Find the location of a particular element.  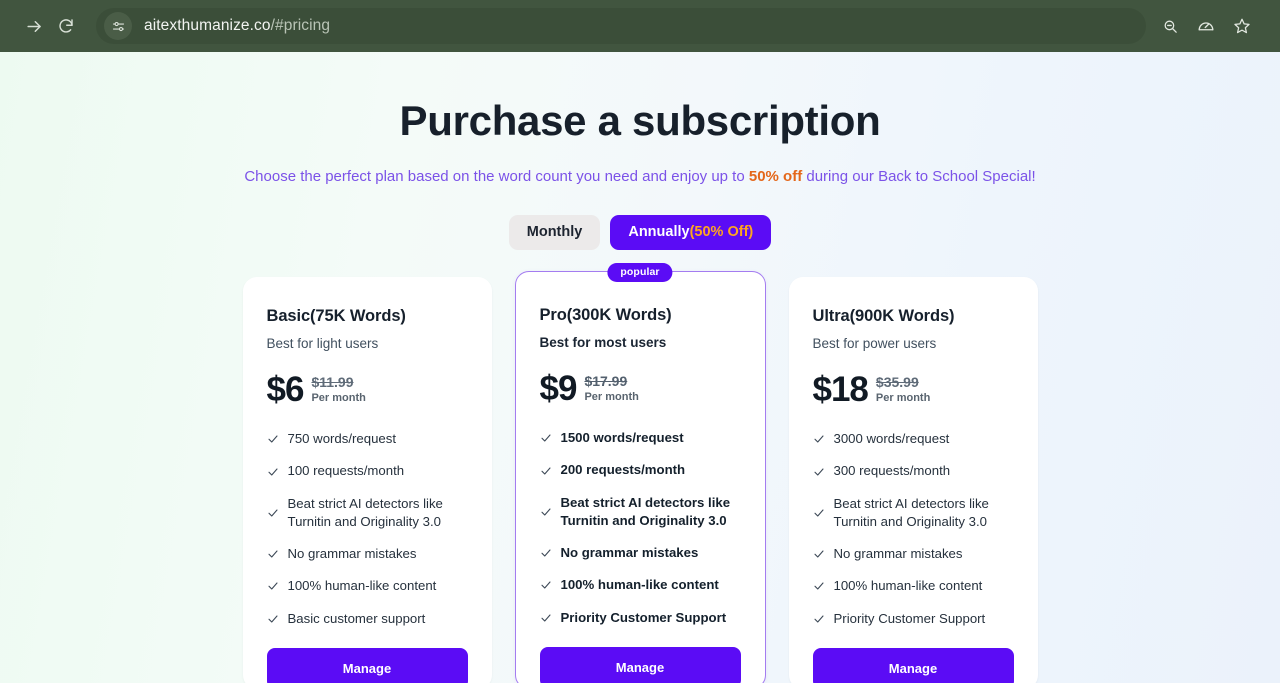

plan-price-meta: $35.99 Per month is located at coordinates (903, 389).